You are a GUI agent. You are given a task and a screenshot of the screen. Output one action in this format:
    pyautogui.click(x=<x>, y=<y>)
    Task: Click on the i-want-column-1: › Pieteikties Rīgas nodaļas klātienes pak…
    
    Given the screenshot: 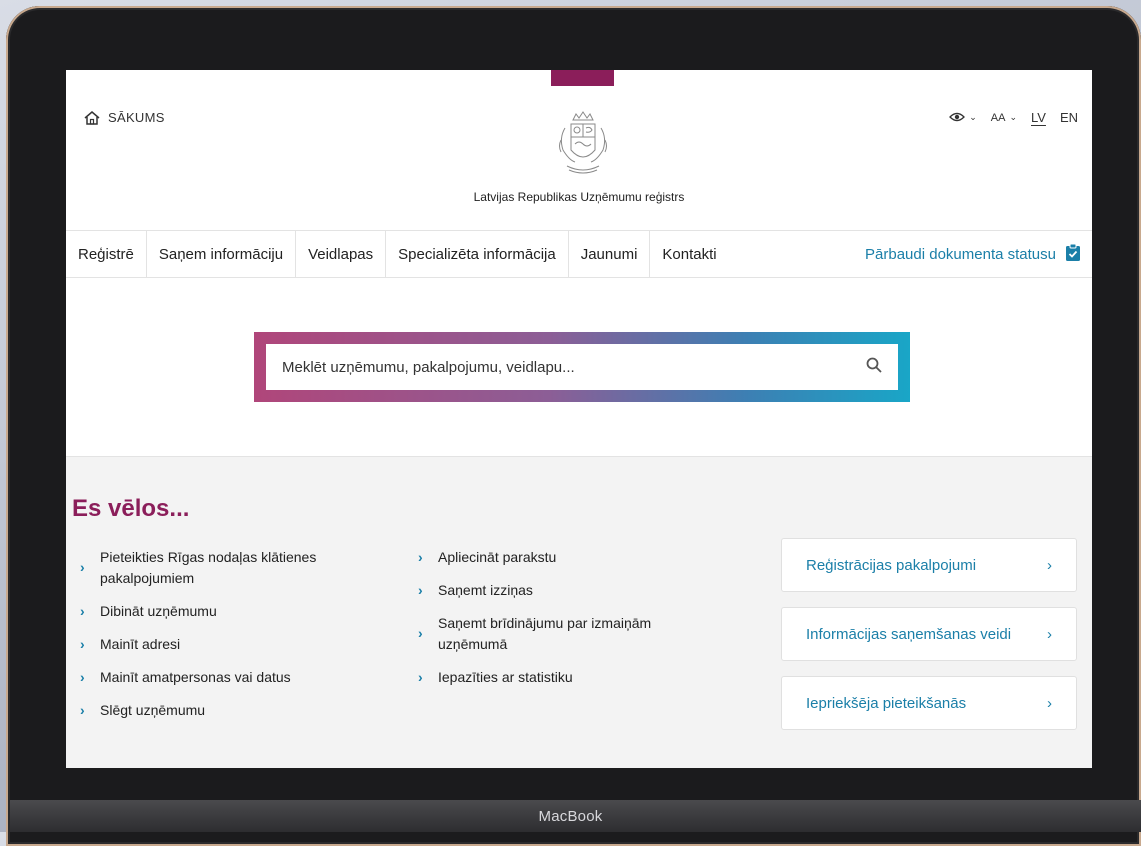 What is the action you would take?
    pyautogui.click(x=230, y=640)
    